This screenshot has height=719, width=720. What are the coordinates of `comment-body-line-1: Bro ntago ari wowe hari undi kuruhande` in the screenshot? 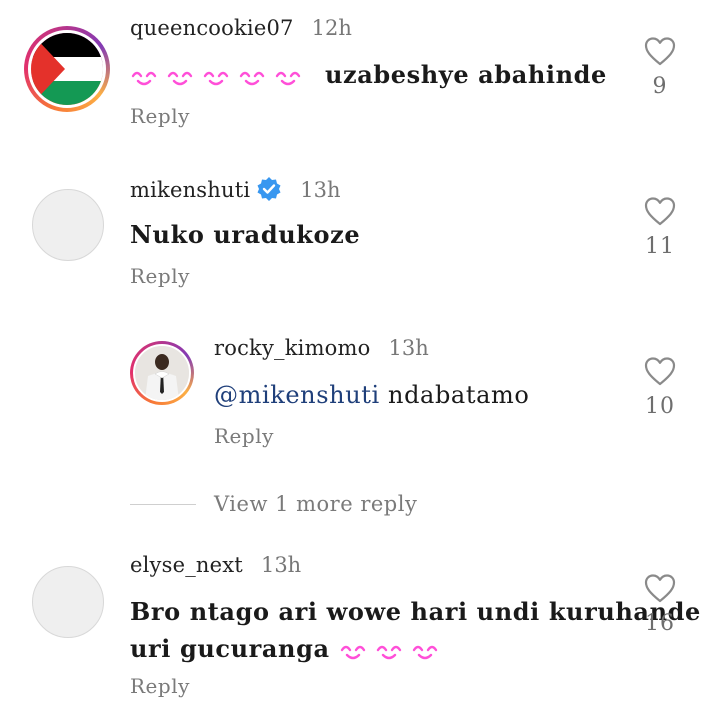 It's located at (415, 611).